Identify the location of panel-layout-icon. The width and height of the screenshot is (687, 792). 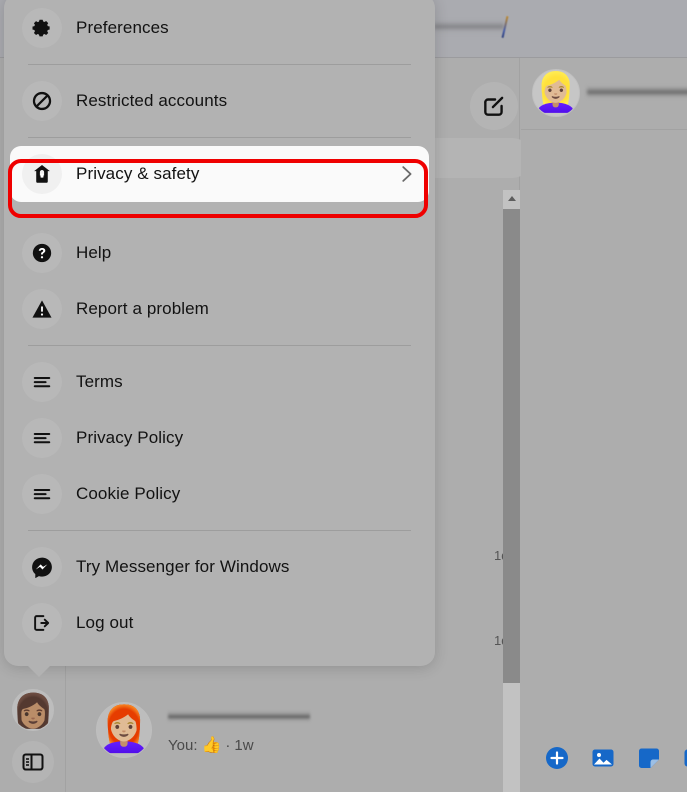
(33, 762).